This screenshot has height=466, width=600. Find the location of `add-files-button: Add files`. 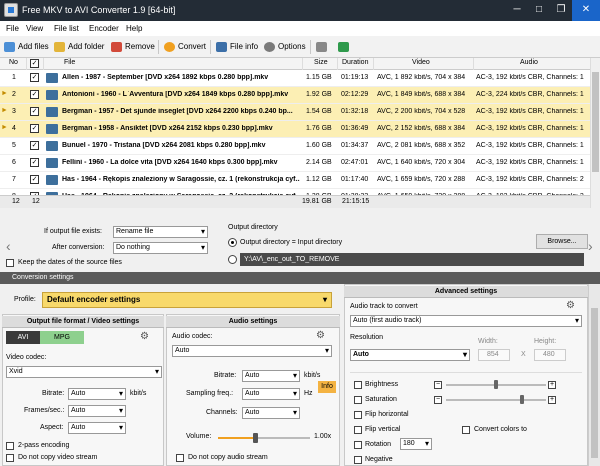

add-files-button: Add files is located at coordinates (26, 47).